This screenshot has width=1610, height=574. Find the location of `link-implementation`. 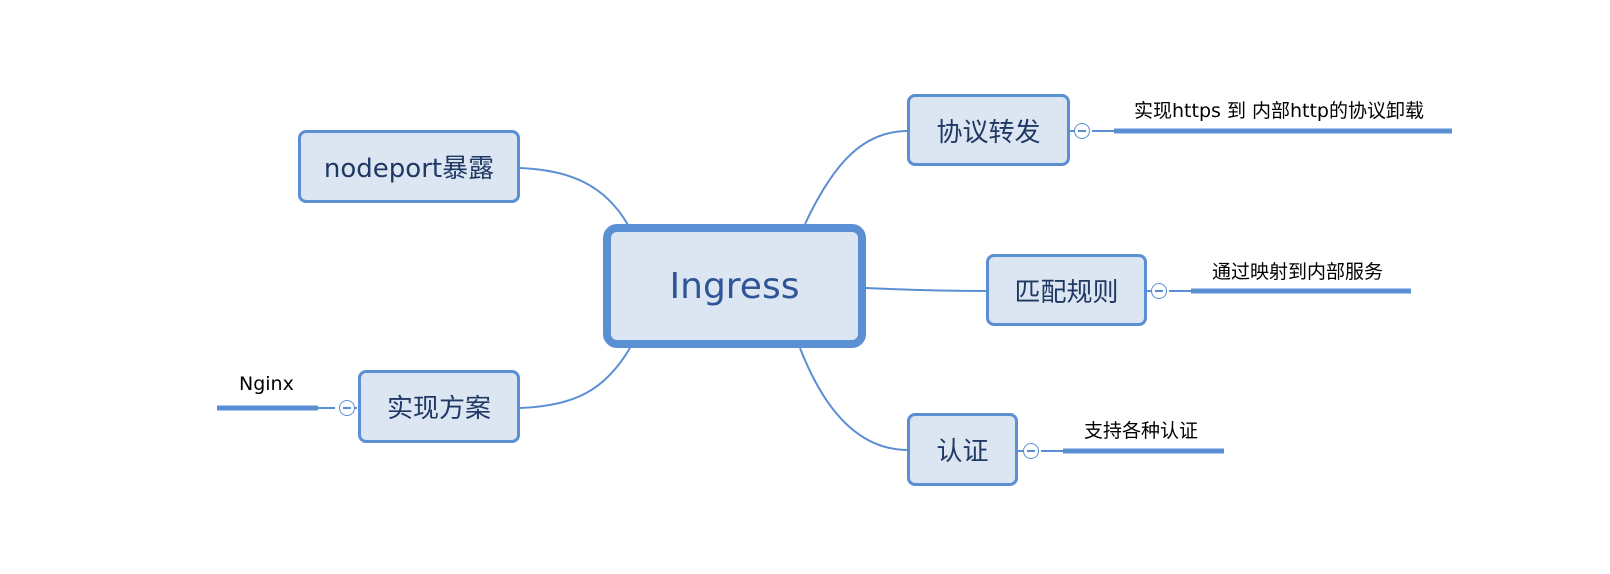

link-implementation is located at coordinates (575, 378).